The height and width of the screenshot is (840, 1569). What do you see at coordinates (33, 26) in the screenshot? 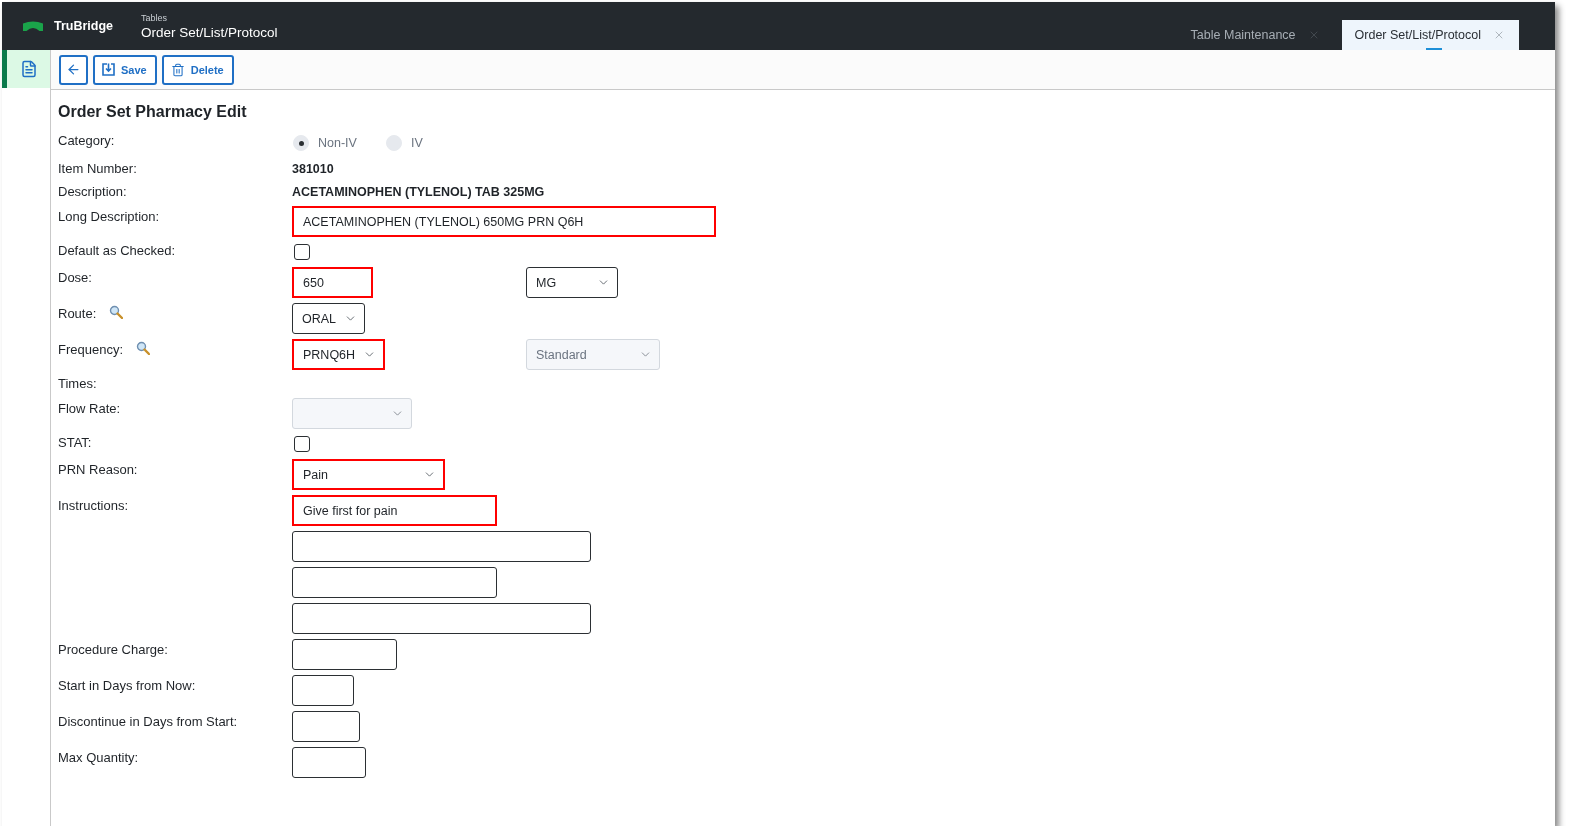
I see `logo-icon` at bounding box center [33, 26].